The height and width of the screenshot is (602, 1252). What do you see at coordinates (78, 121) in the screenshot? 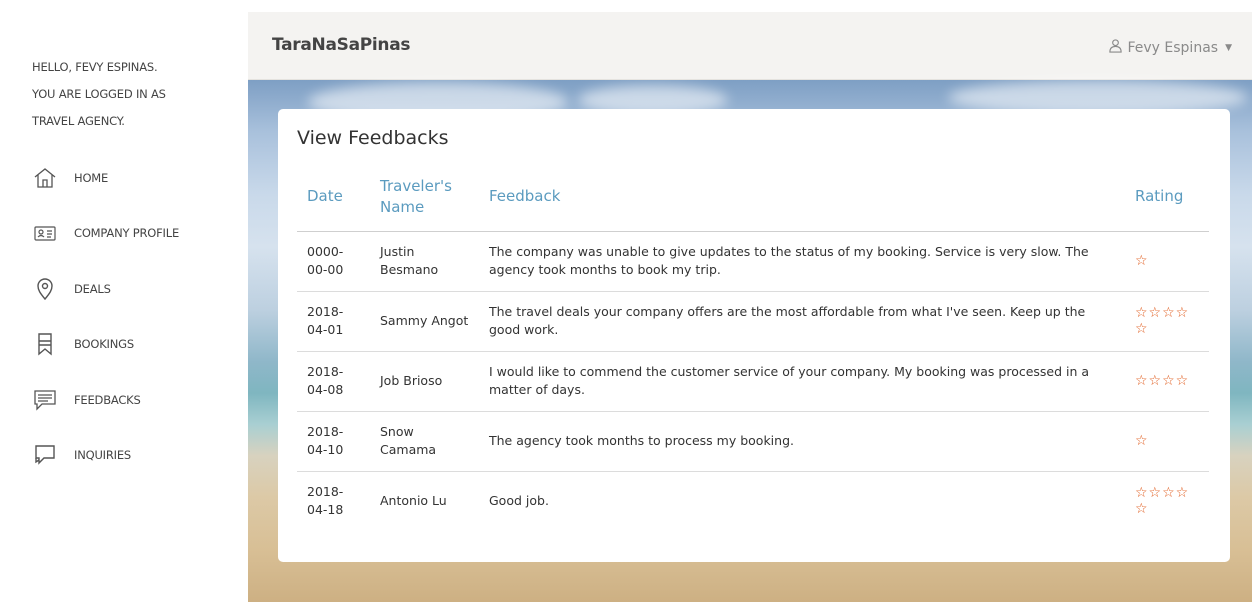
I see `greeting-line: TRAVEL AGENCY.` at bounding box center [78, 121].